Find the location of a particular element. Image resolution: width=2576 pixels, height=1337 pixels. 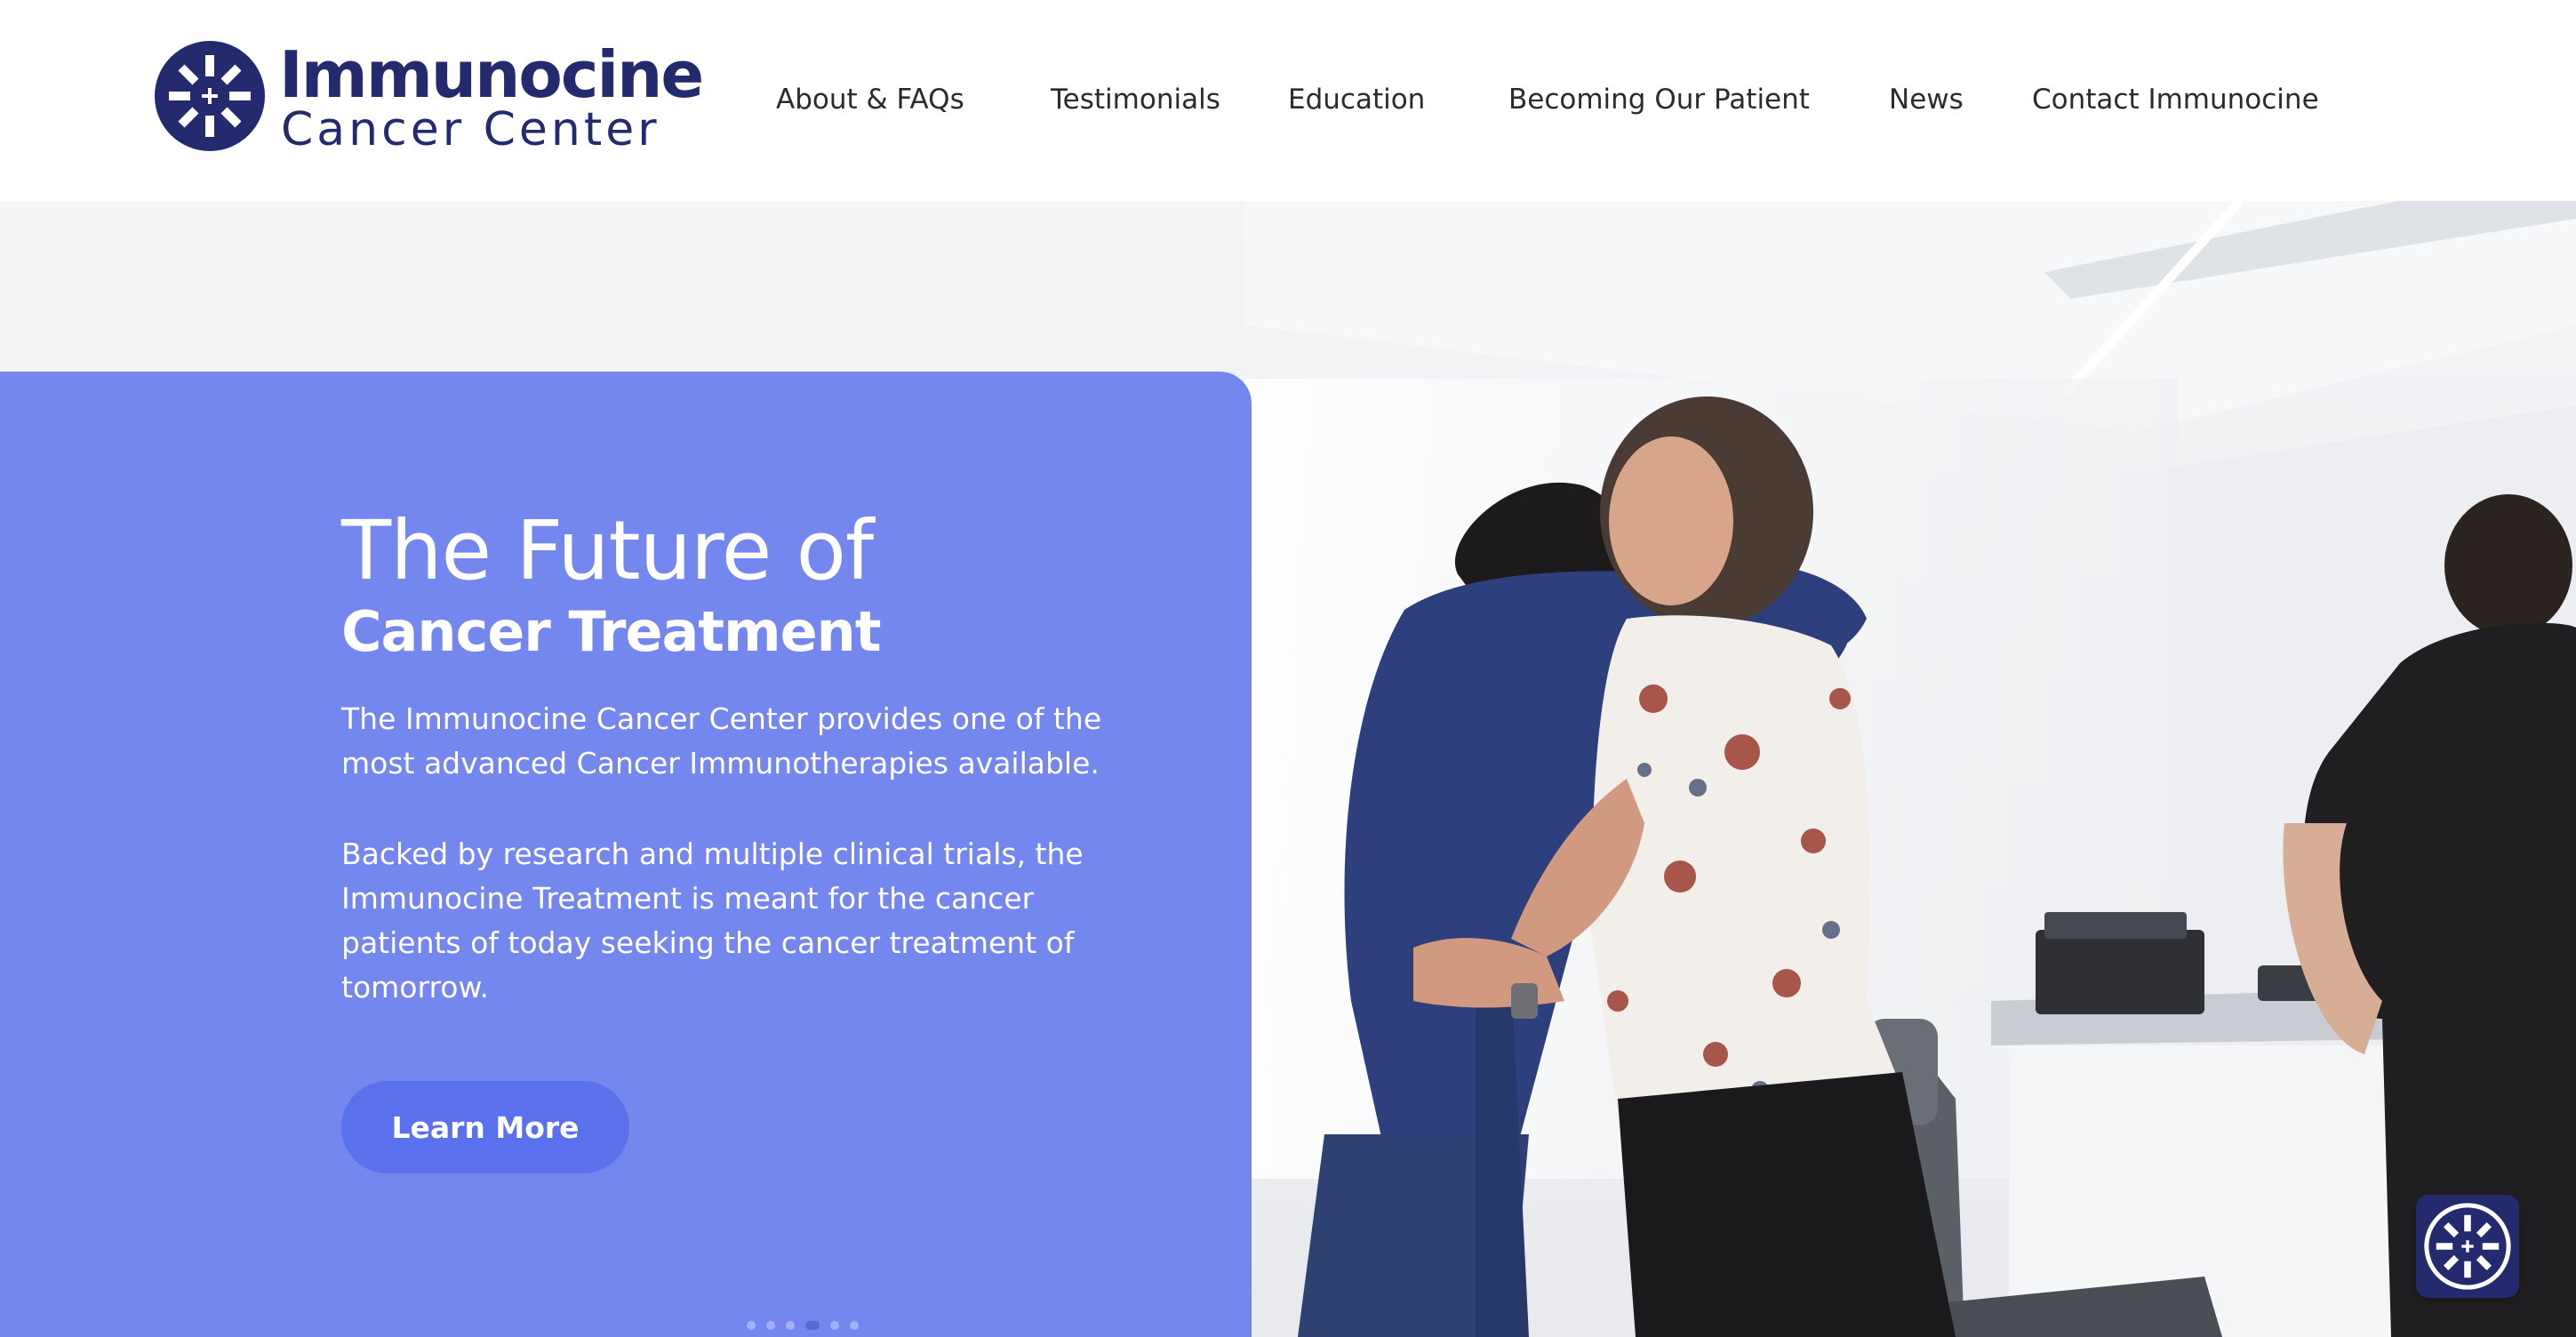

carousel-indicators is located at coordinates (803, 1326).